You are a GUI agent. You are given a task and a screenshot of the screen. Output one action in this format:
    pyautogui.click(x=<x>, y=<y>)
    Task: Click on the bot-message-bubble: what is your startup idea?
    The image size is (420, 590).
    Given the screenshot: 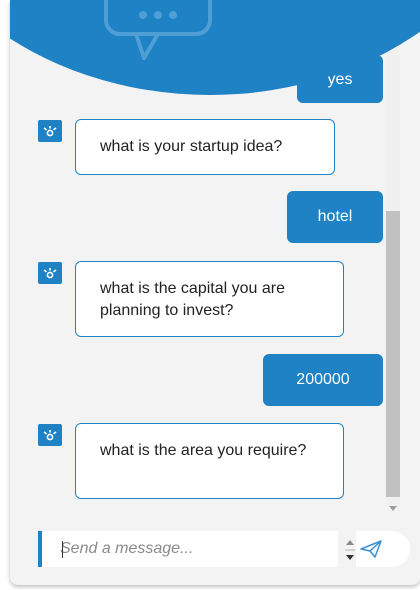 What is the action you would take?
    pyautogui.click(x=205, y=147)
    